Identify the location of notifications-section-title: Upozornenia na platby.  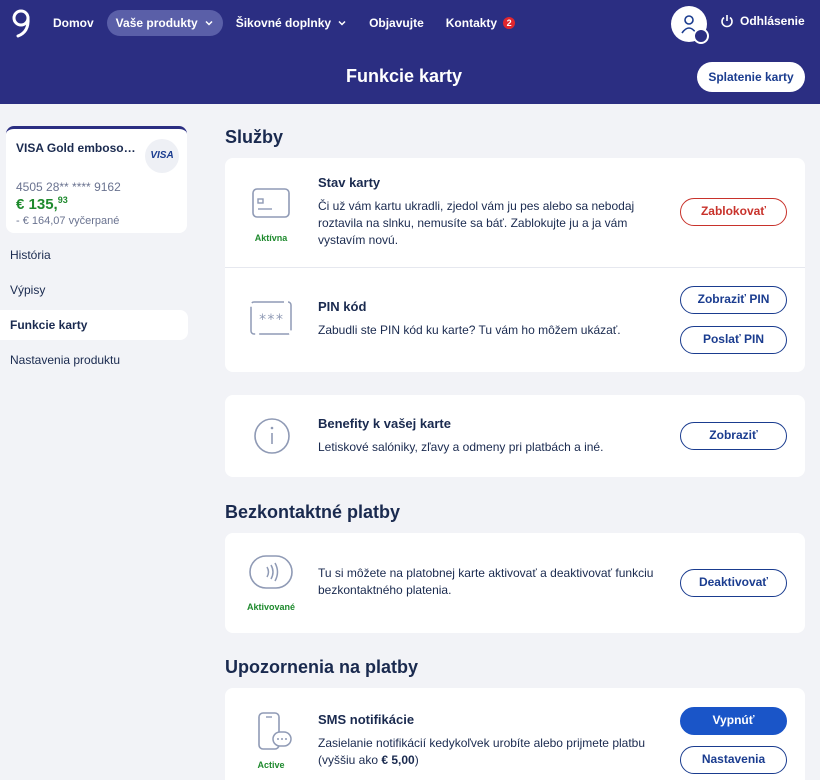
(322, 667).